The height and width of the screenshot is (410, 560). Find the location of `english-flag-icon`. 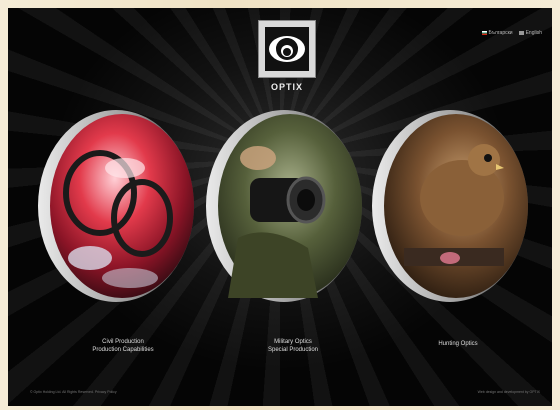

english-flag-icon is located at coordinates (521, 32).